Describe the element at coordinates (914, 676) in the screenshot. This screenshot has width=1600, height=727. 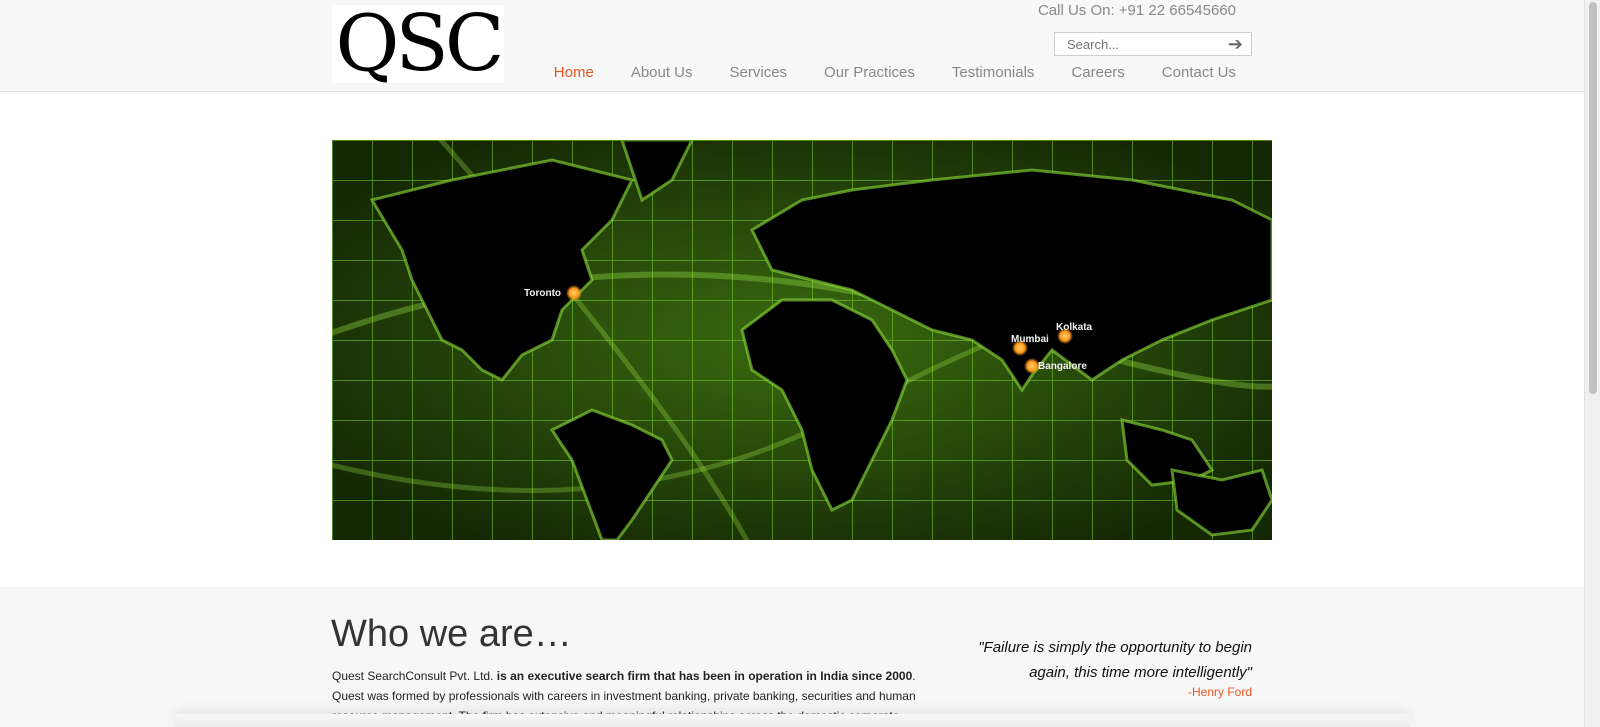
I see `about-period: .` at that location.